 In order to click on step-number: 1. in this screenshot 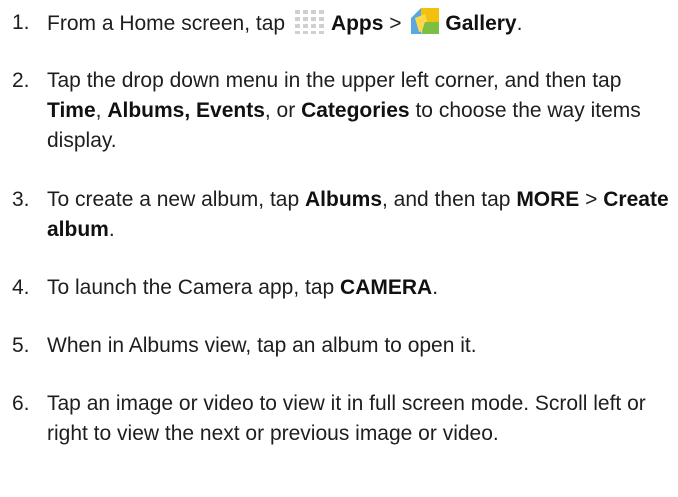, I will do `click(21, 22)`.